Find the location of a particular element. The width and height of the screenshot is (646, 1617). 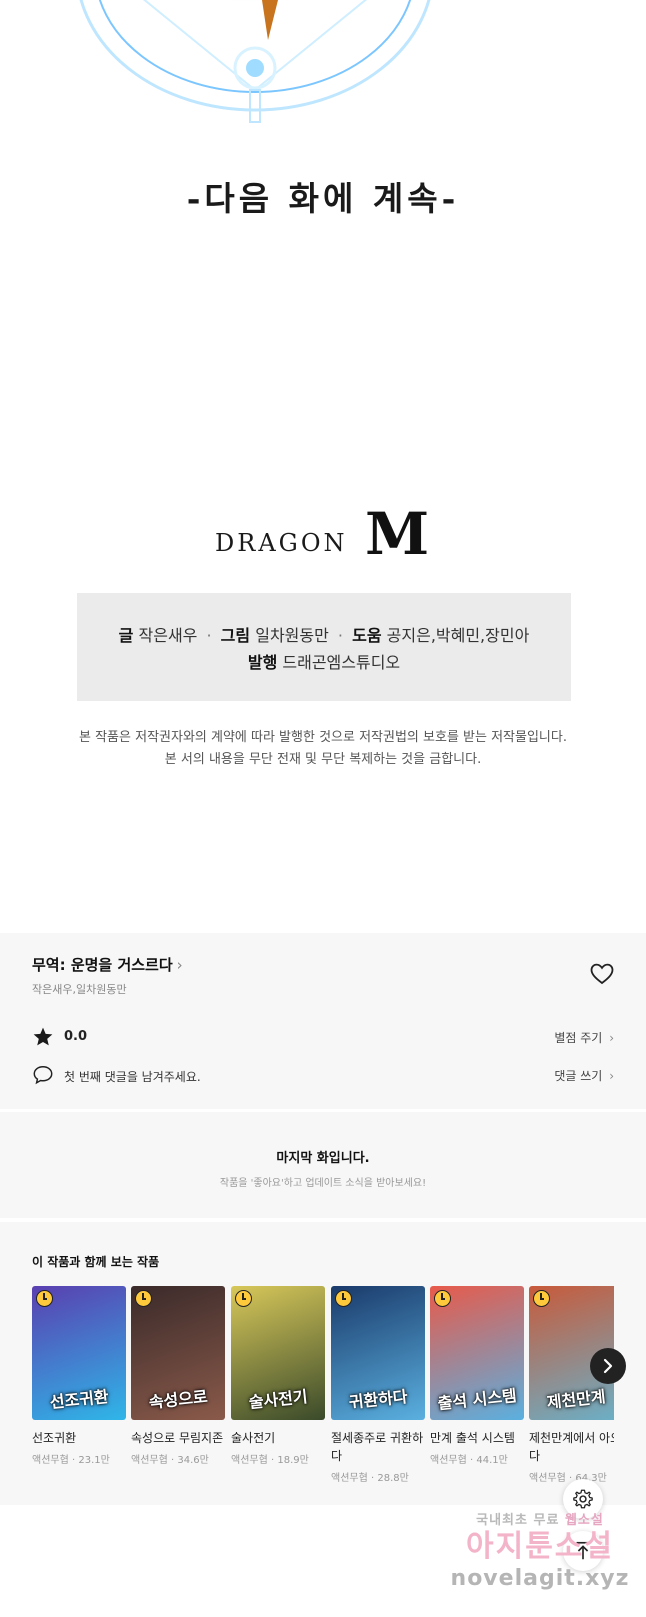

cover-title: 술사전기 is located at coordinates (278, 1399).